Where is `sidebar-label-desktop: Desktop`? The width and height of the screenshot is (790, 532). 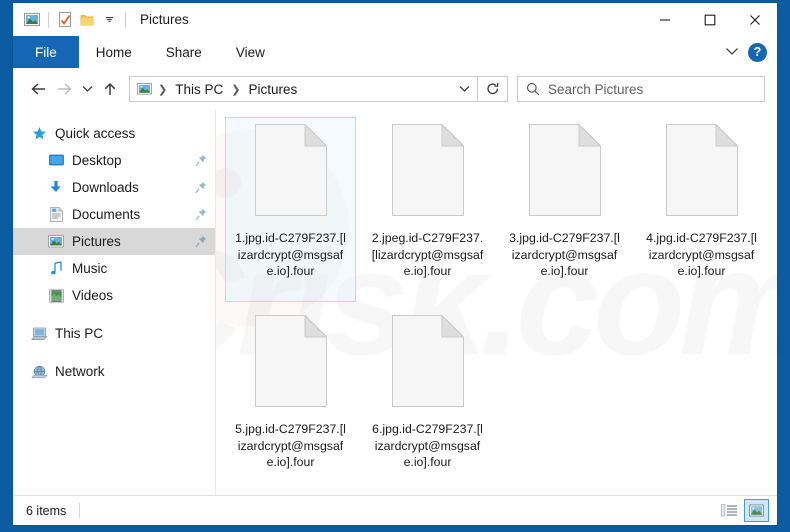 sidebar-label-desktop: Desktop is located at coordinates (97, 160).